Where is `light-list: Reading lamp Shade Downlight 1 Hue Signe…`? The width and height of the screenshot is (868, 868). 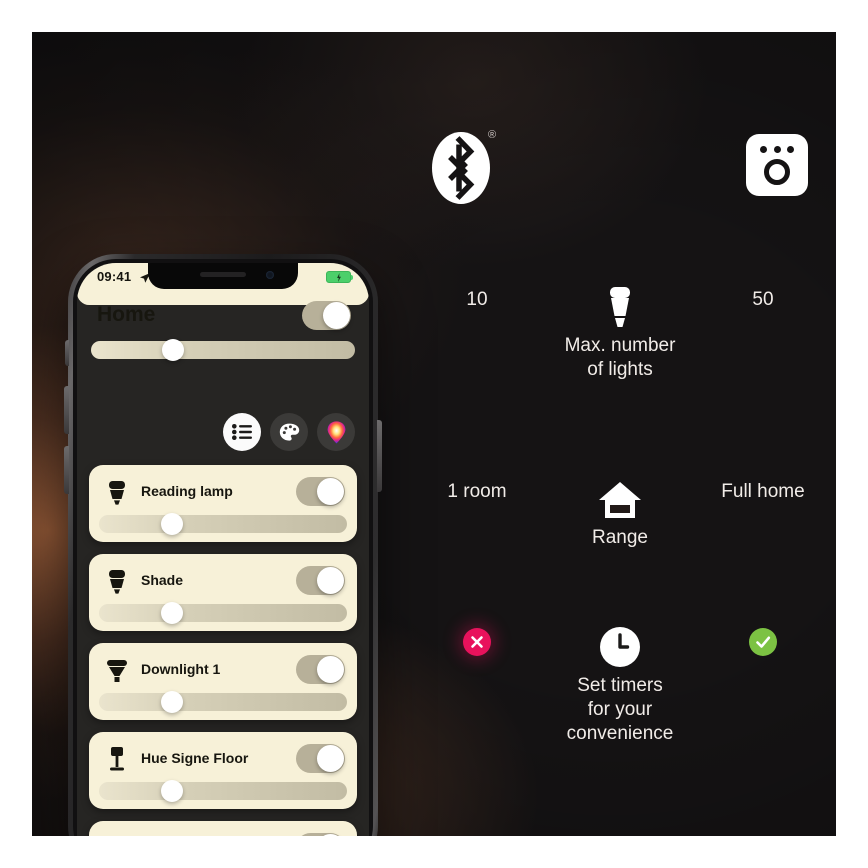
light-list: Reading lamp Shade Downlight 1 Hue Signe… is located at coordinates (223, 650).